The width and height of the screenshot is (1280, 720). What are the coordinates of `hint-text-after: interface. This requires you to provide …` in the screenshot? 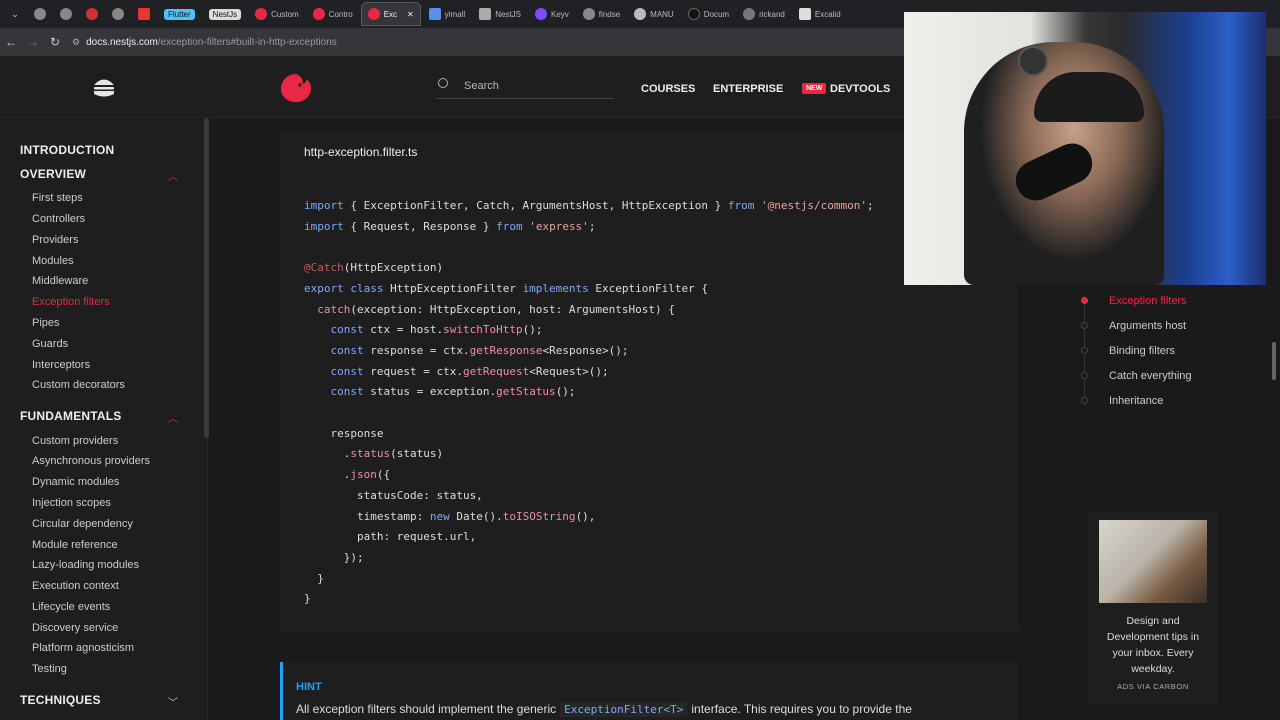 It's located at (801, 709).